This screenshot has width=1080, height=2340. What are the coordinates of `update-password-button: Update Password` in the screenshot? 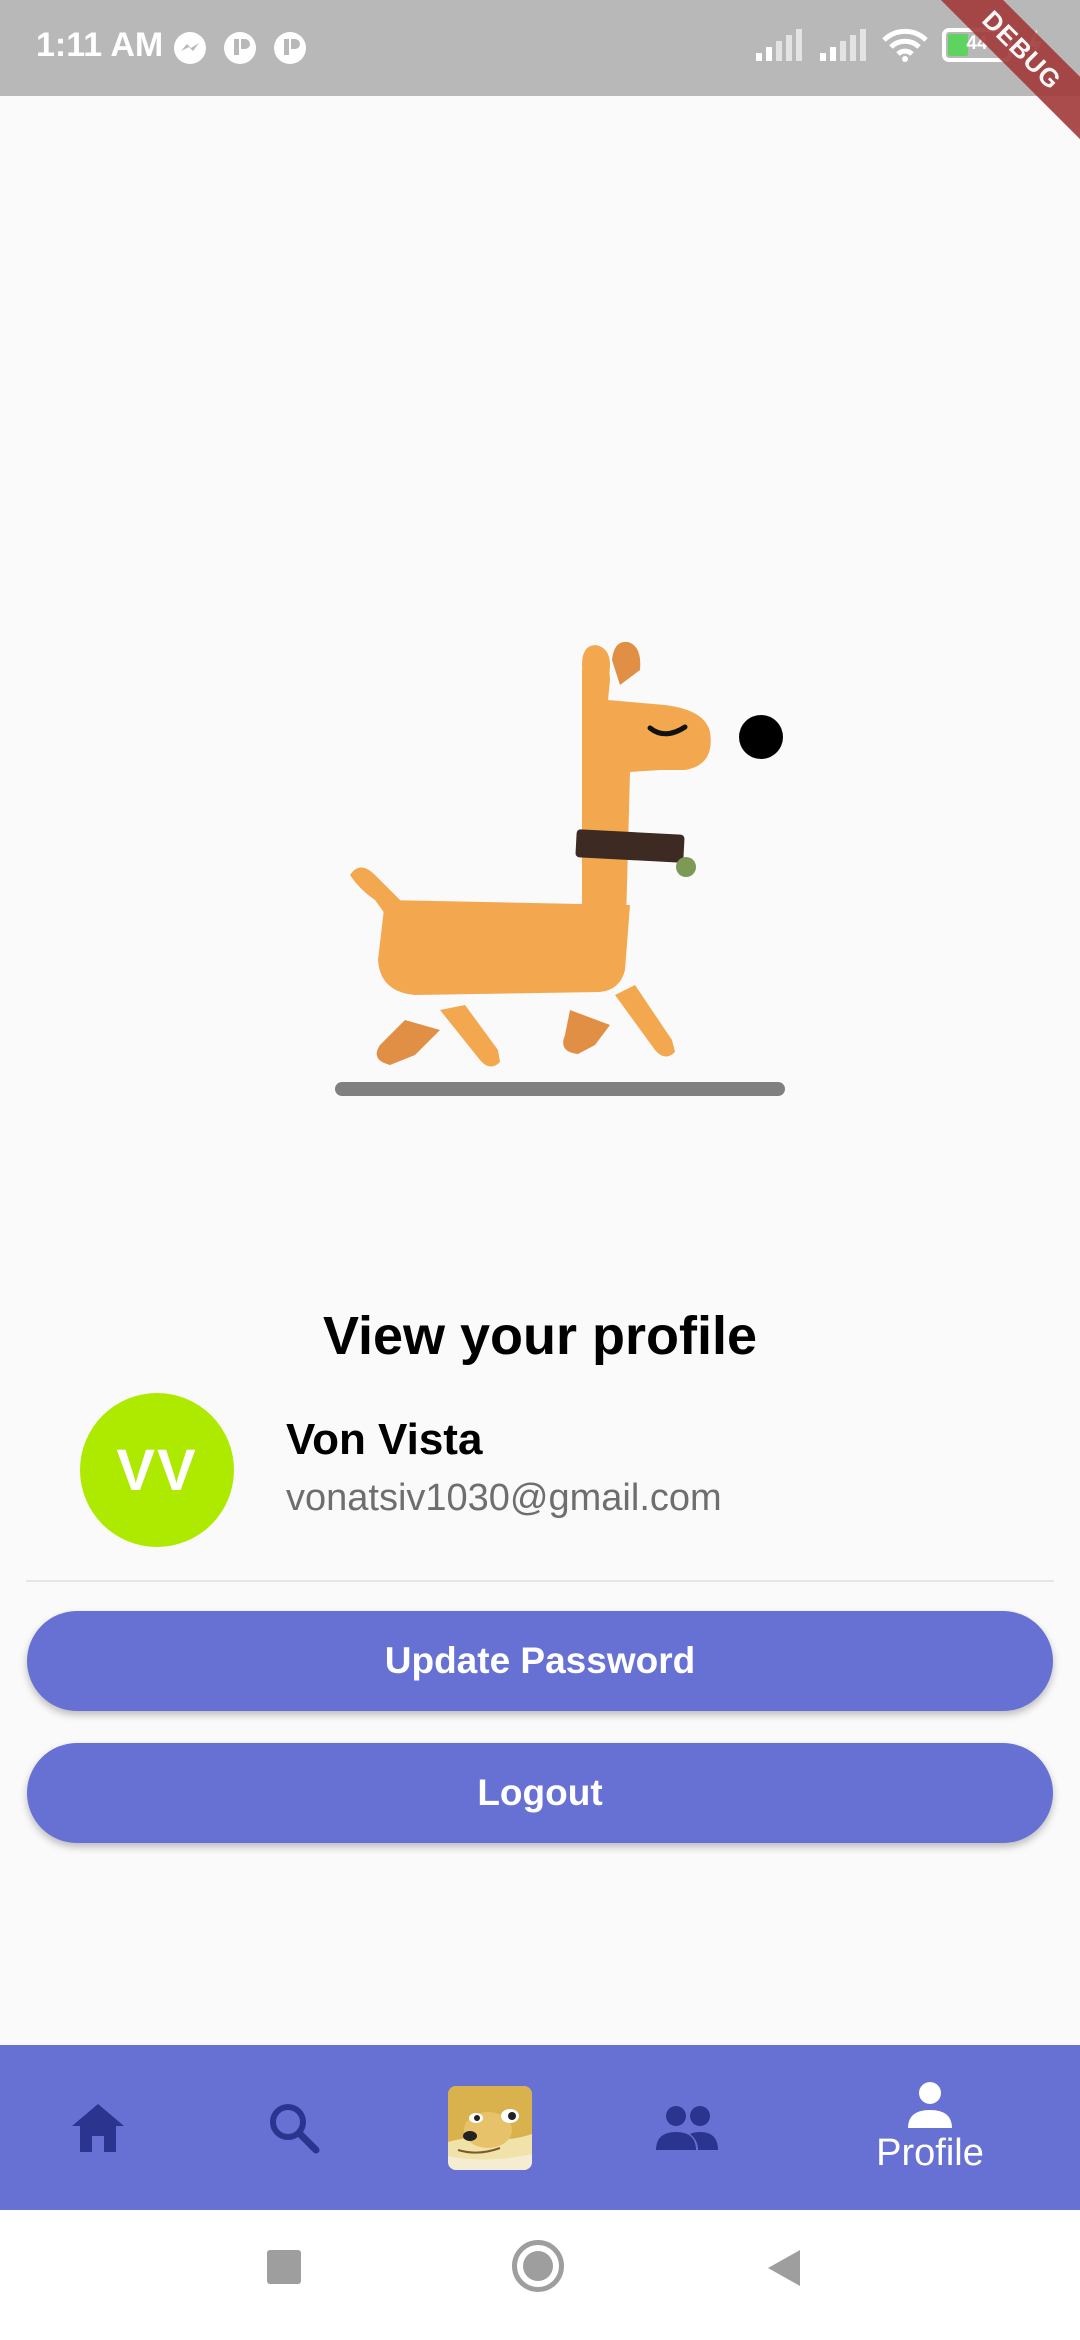 It's located at (540, 1661).